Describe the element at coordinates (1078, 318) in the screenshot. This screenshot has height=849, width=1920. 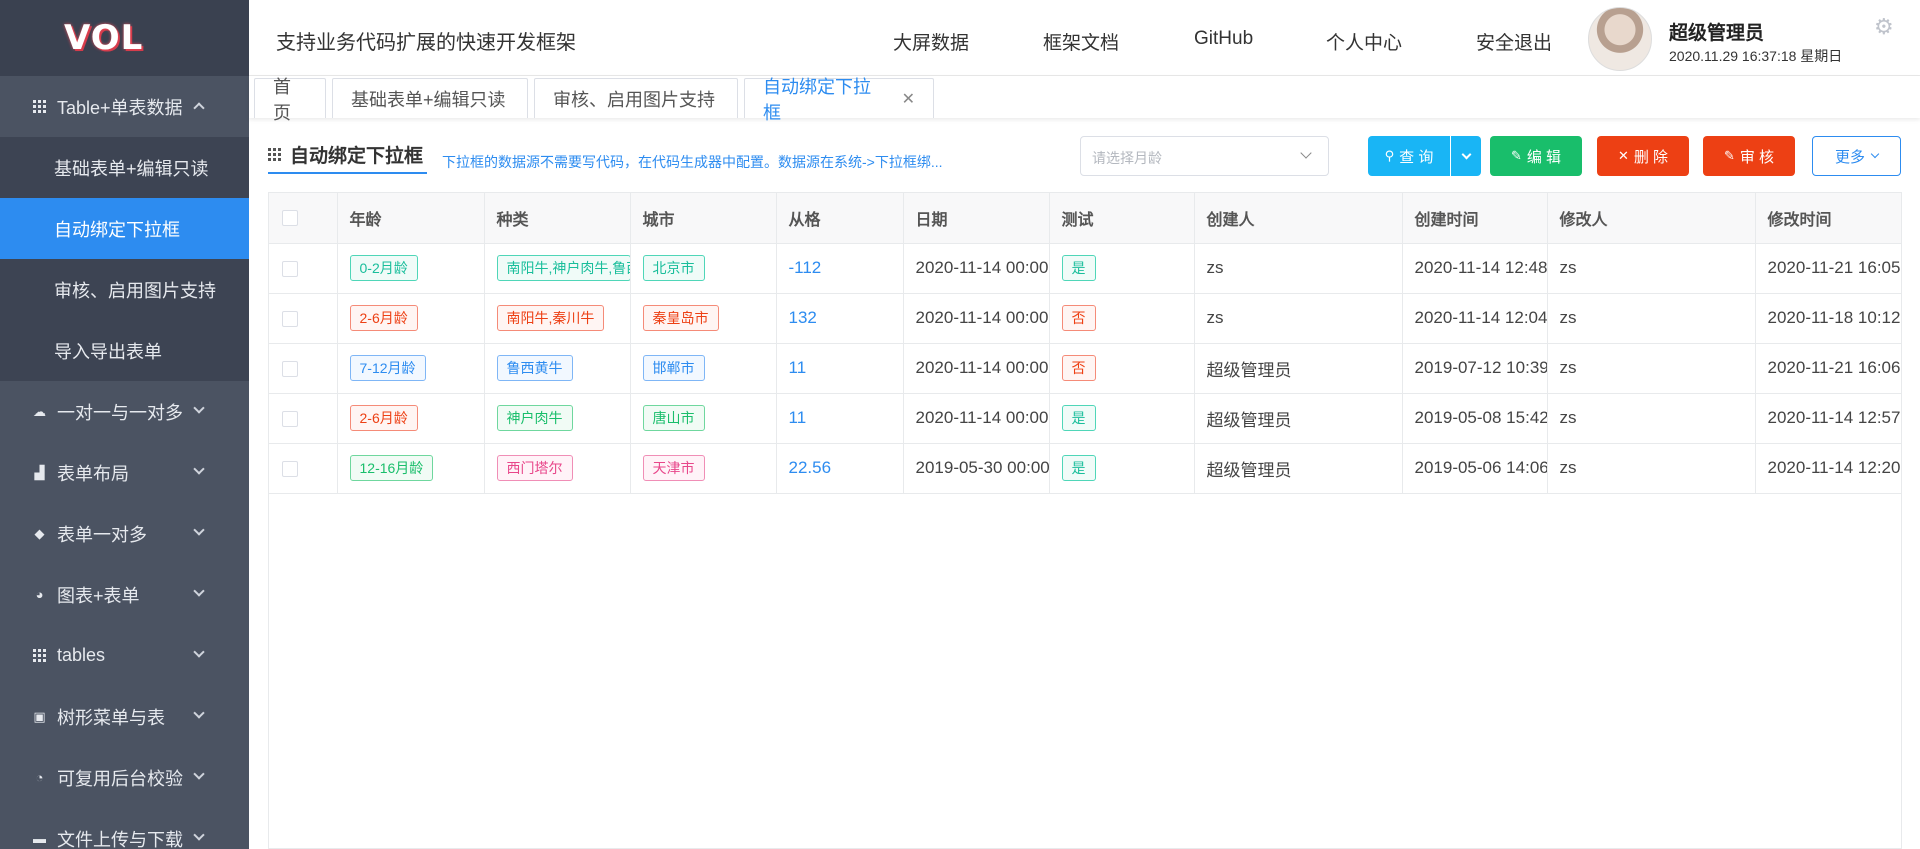
I see `test-tag: 否` at that location.